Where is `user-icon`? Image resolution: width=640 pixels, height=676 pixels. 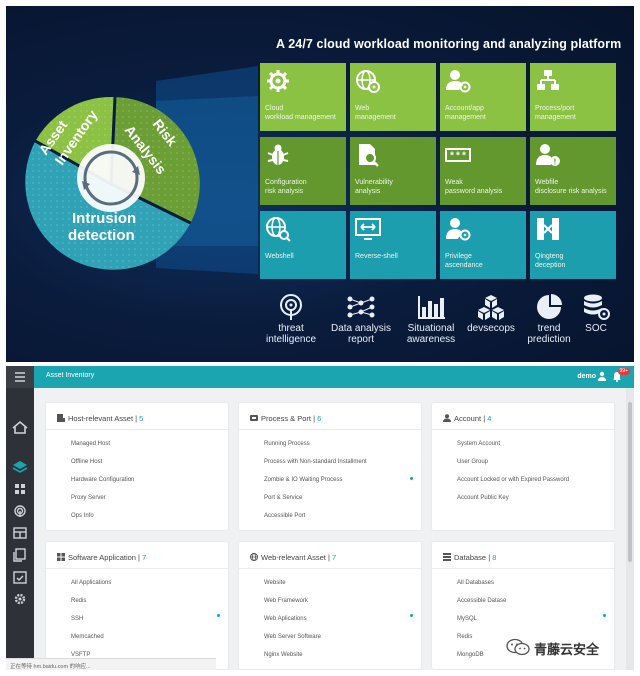 user-icon is located at coordinates (602, 376).